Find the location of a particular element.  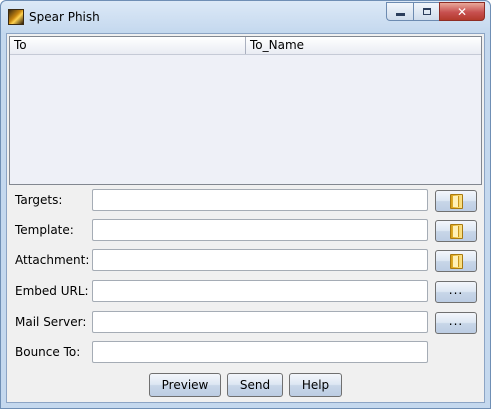

template-browse-button is located at coordinates (456, 231).